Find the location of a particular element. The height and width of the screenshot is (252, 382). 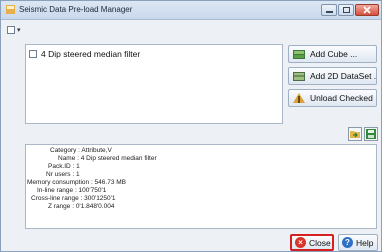

maximize-icon is located at coordinates (346, 10).